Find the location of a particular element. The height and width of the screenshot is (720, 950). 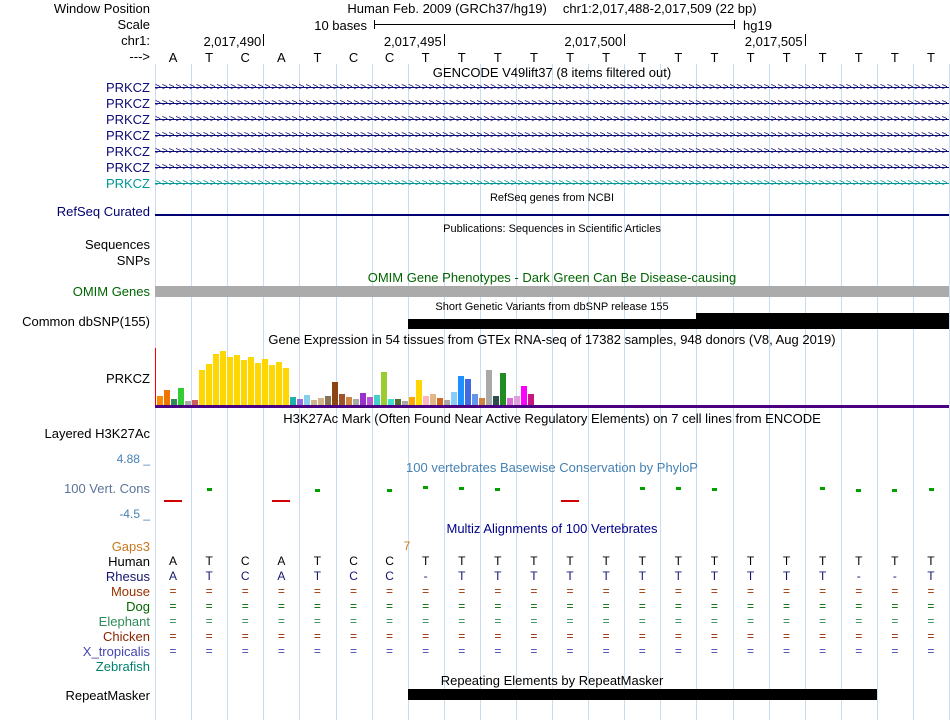

refseq-title: RefSeq genes from NCBI is located at coordinates (552, 198).